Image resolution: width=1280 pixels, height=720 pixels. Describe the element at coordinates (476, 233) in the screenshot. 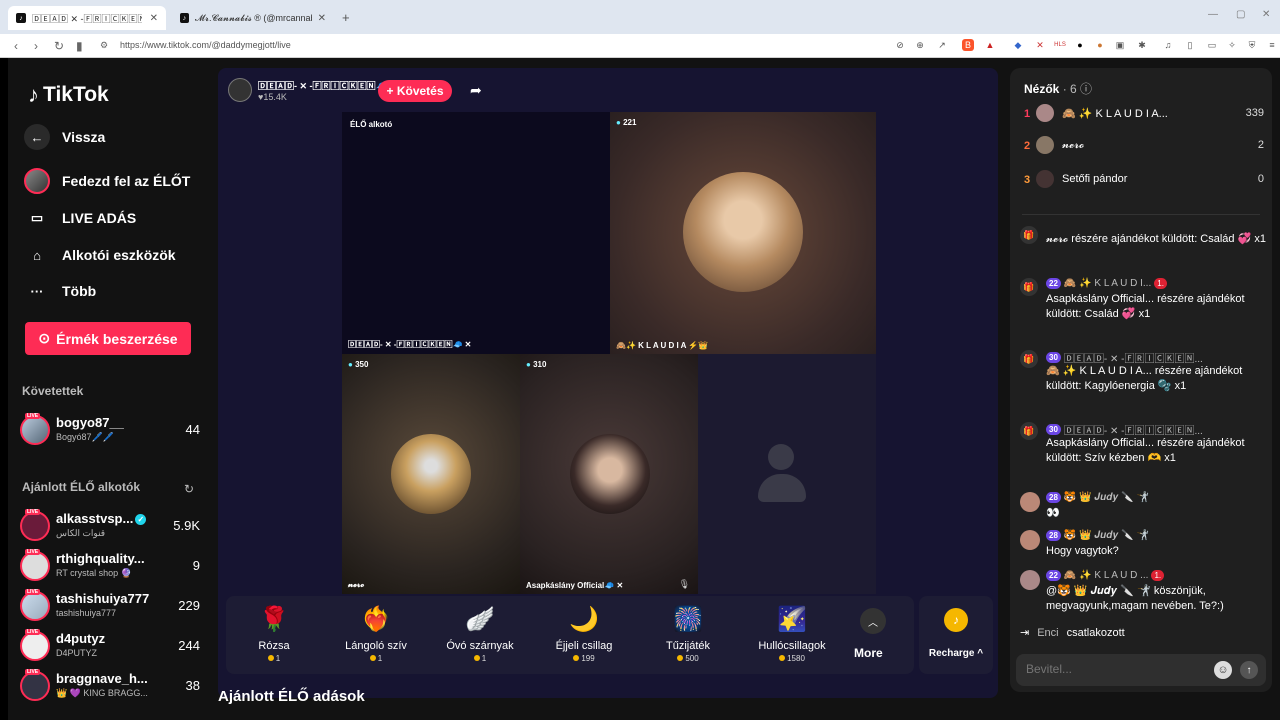

I see `host-video: ÉLŐ alkotó 🄳🄴🄰🄳- ✕ -🄵🅁🄸🄲🄺🄴🄽🧢 ✕` at that location.